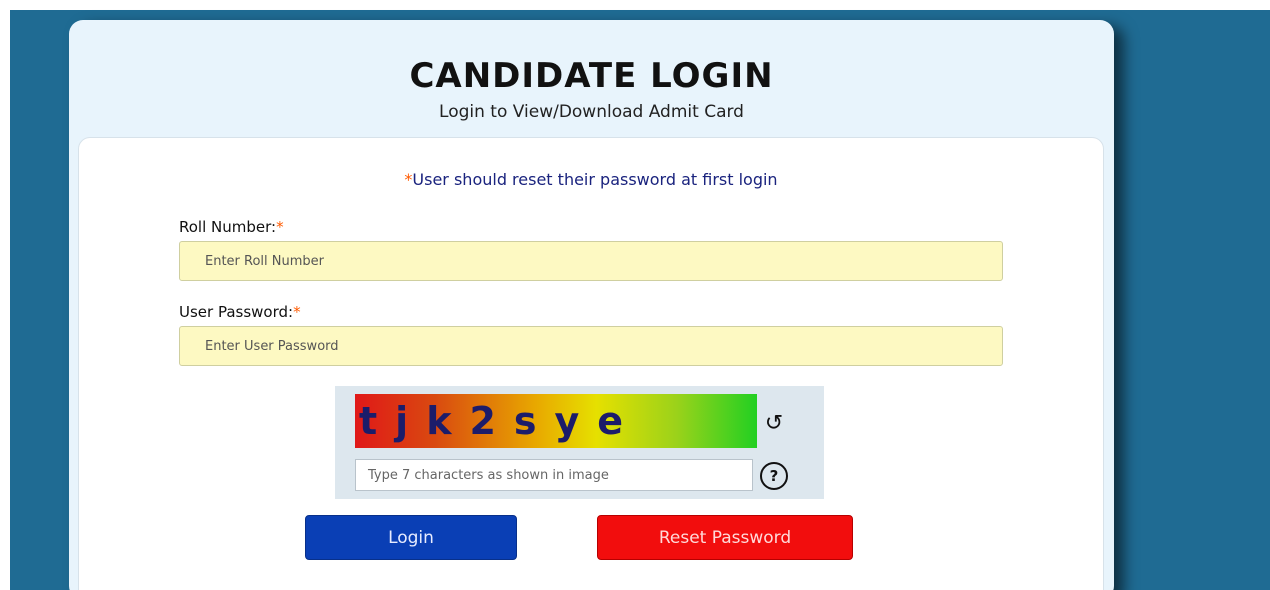 Image resolution: width=1270 pixels, height=590 pixels. Describe the element at coordinates (228, 227) in the screenshot. I see `roll-number-label-text: Roll Number:` at that location.